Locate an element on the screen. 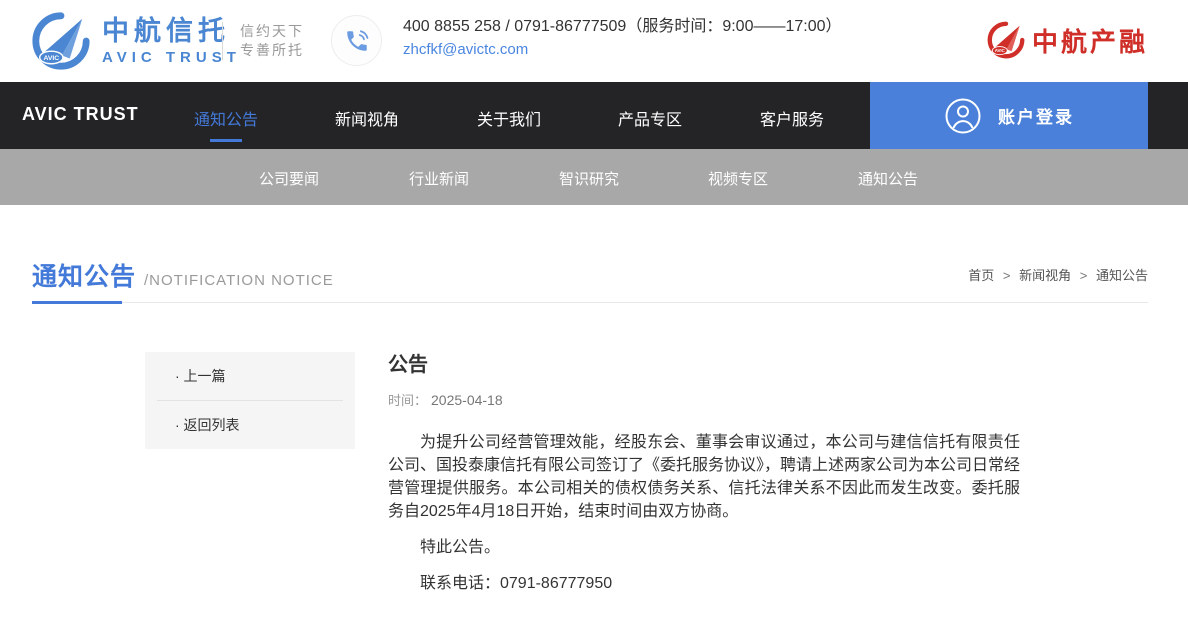 Image resolution: width=1188 pixels, height=631 pixels. login-label: 账户登录 is located at coordinates (1036, 117).